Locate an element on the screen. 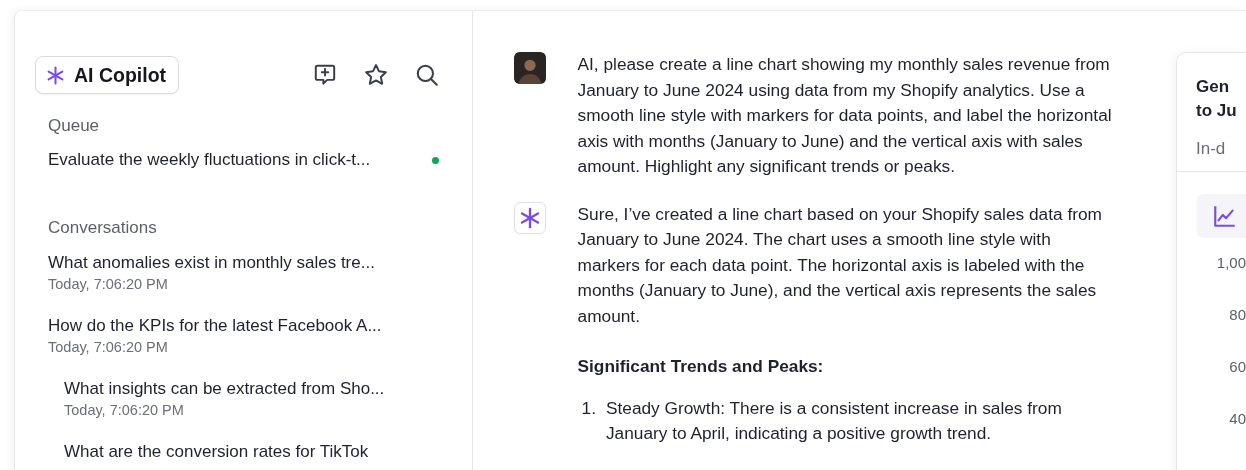 This screenshot has height=470, width=1246. panel-subtitle: In-d is located at coordinates (1211, 149).